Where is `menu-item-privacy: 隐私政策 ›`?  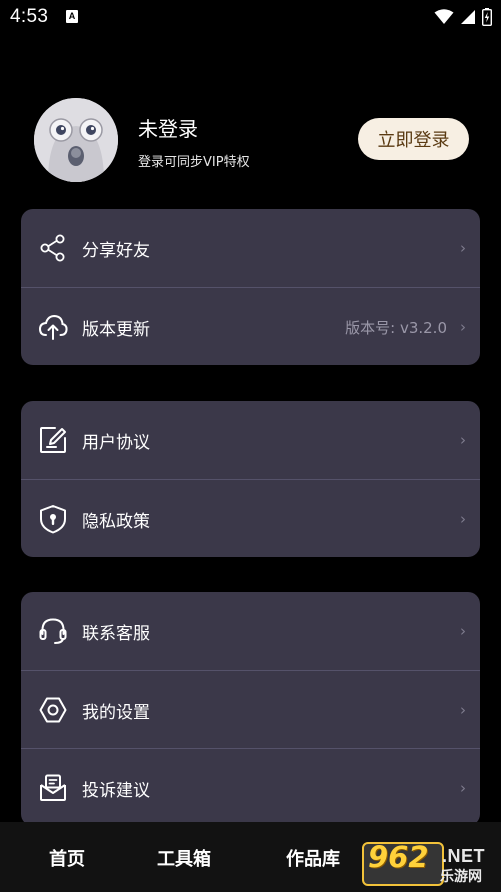 menu-item-privacy: 隐私政策 › is located at coordinates (250, 518).